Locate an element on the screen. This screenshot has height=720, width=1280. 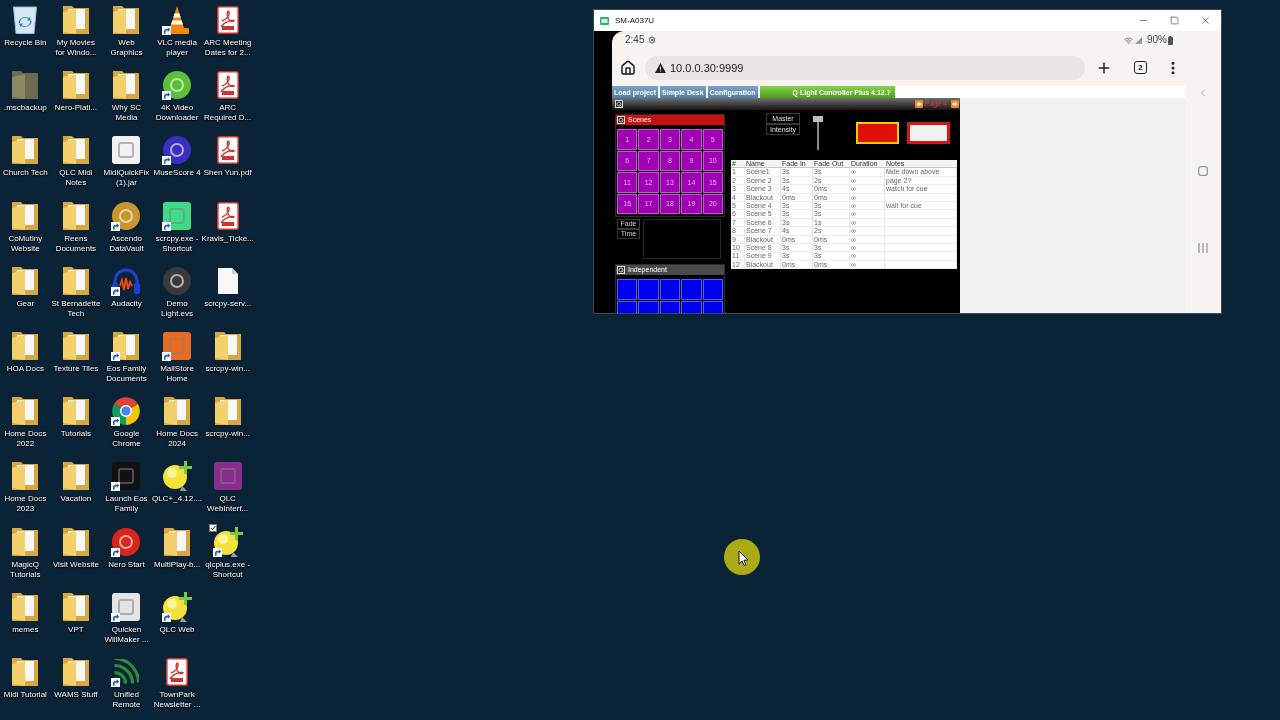
icon-label: Texture Tiles is located at coordinates (76, 368).